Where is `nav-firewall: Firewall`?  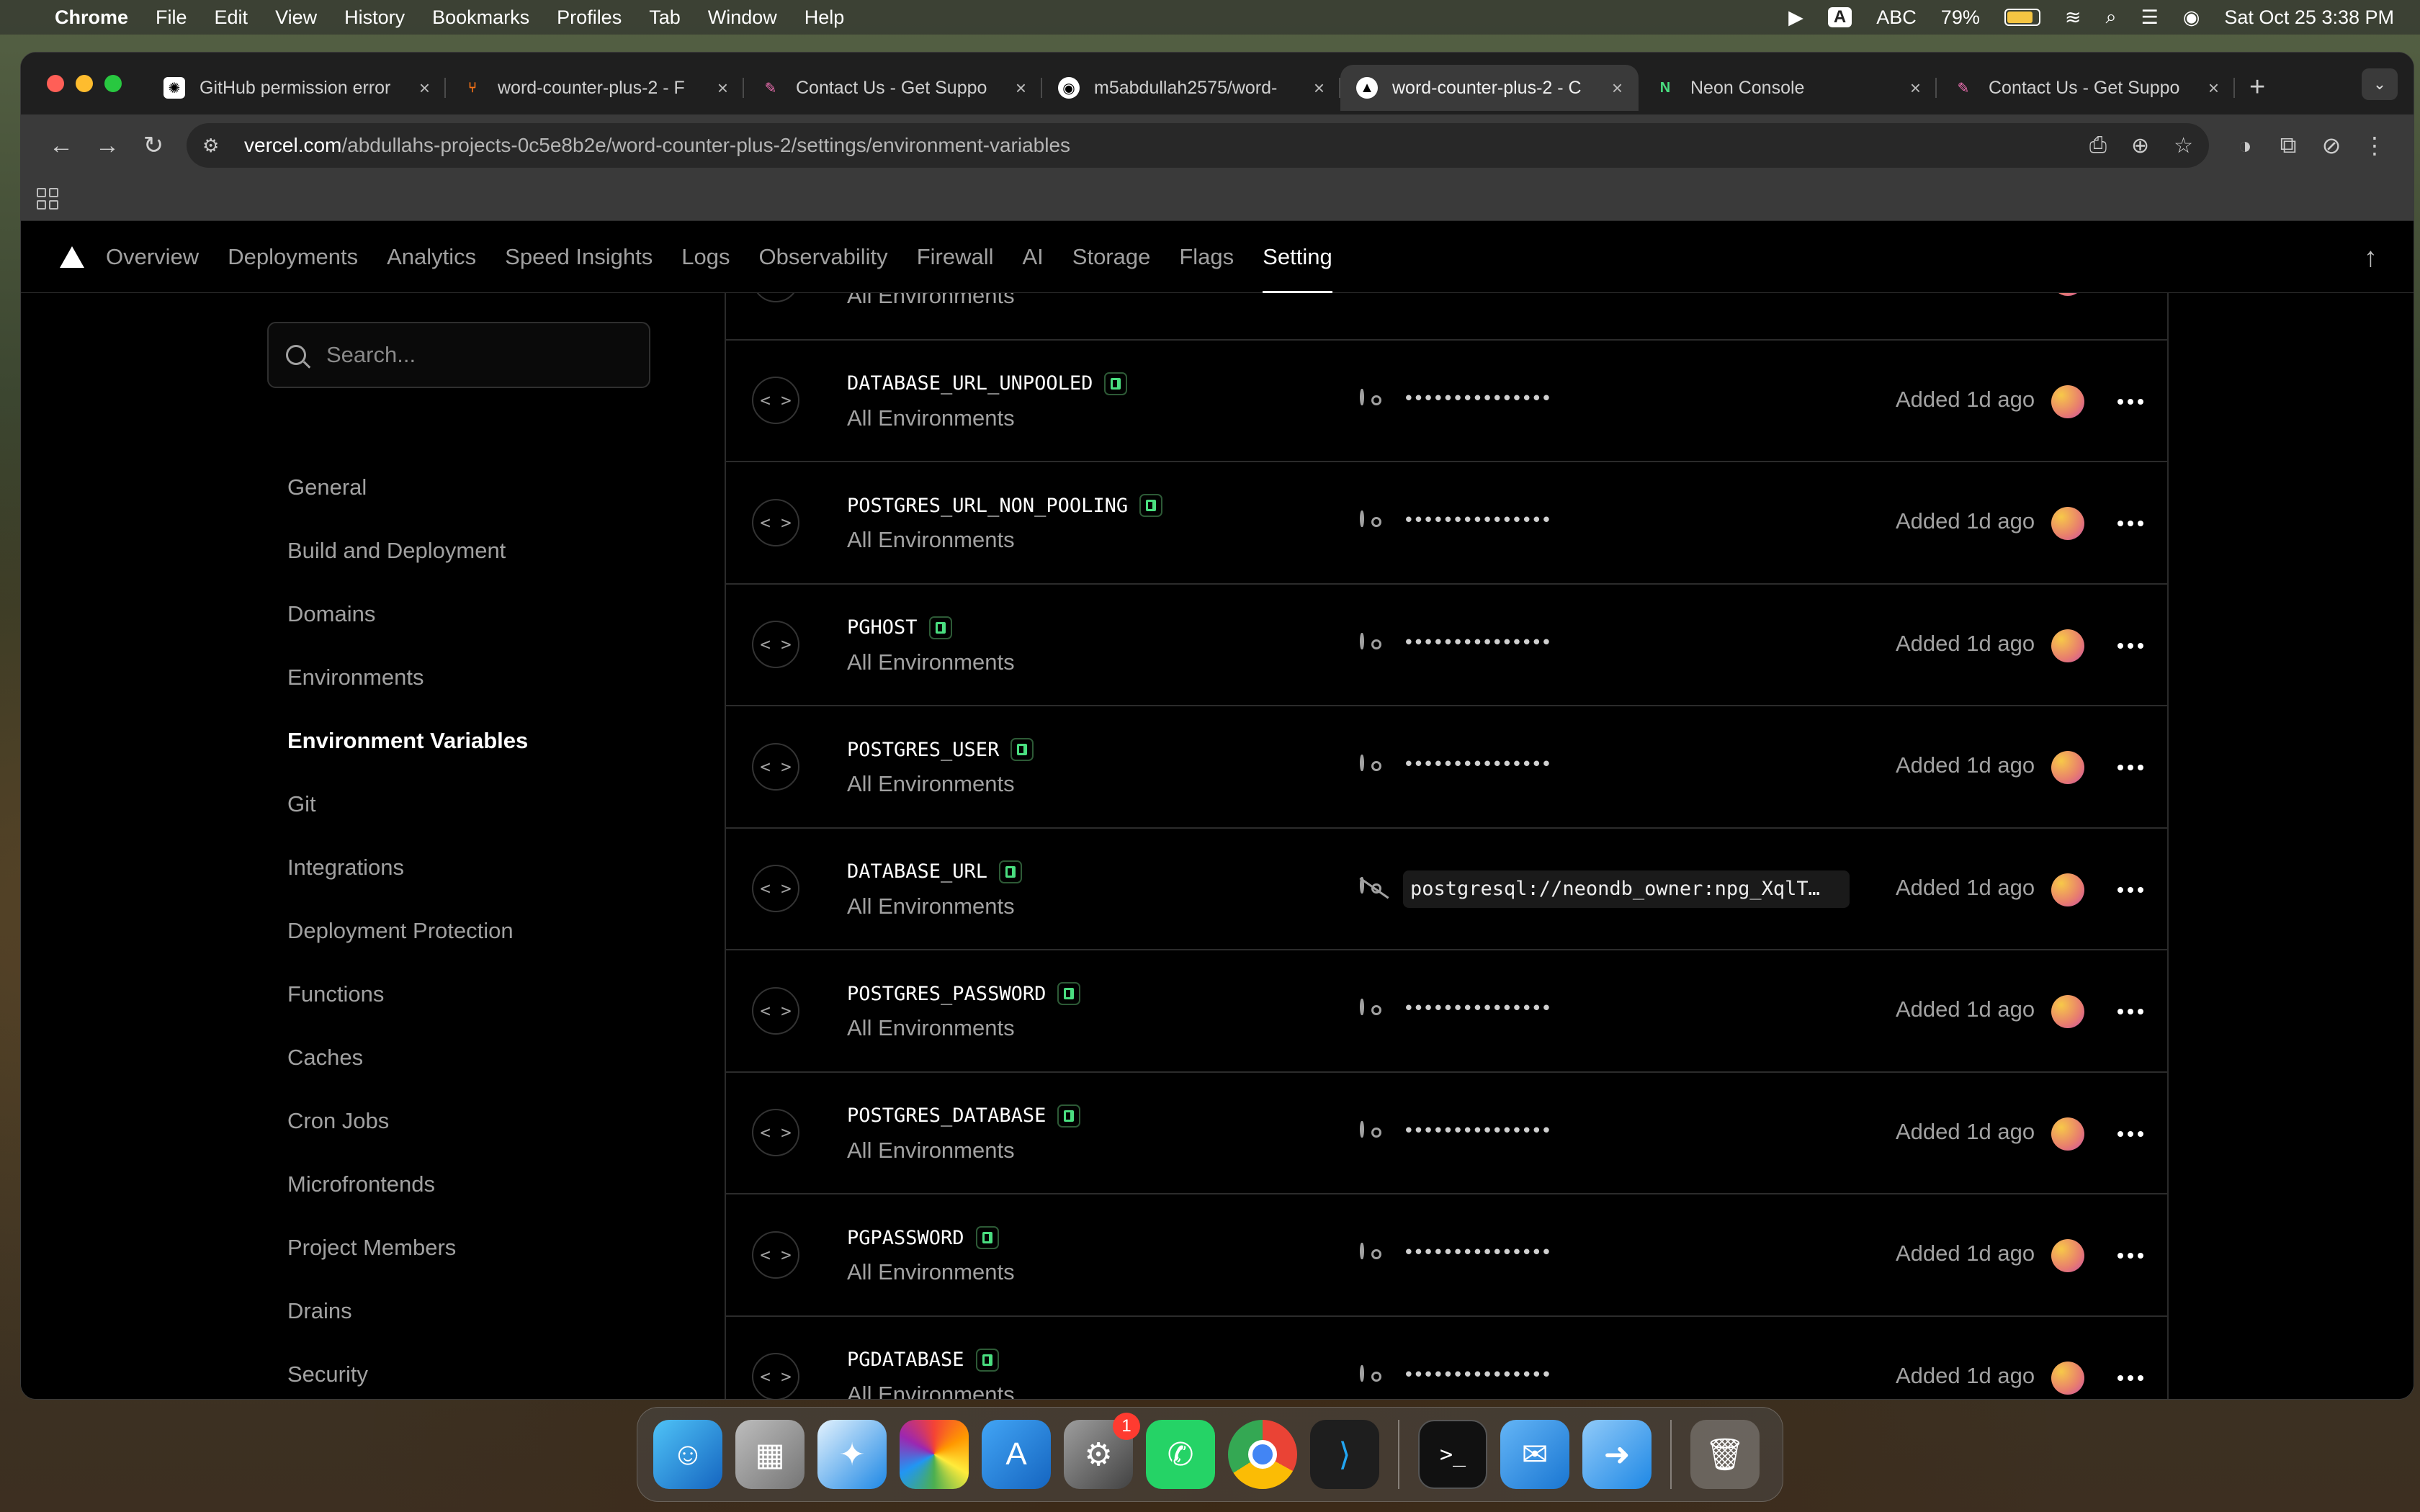 nav-firewall: Firewall is located at coordinates (955, 257).